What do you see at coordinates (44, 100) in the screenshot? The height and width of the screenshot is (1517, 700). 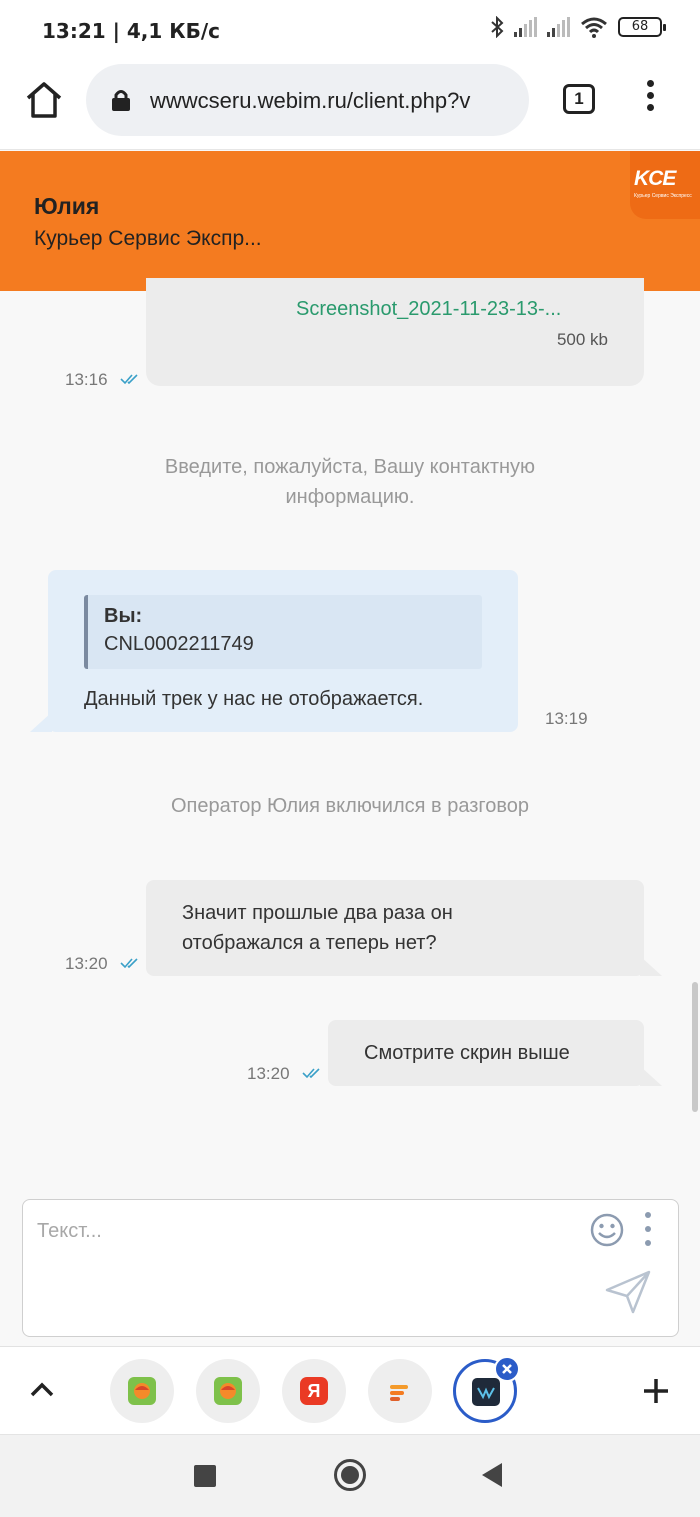 I see `home-icon` at bounding box center [44, 100].